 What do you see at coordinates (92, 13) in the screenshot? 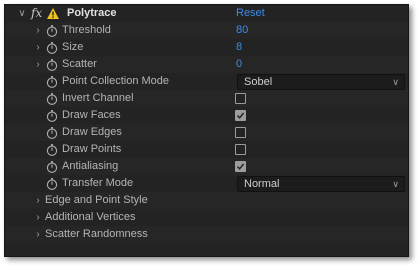
I see `effect-name: Polytrace` at bounding box center [92, 13].